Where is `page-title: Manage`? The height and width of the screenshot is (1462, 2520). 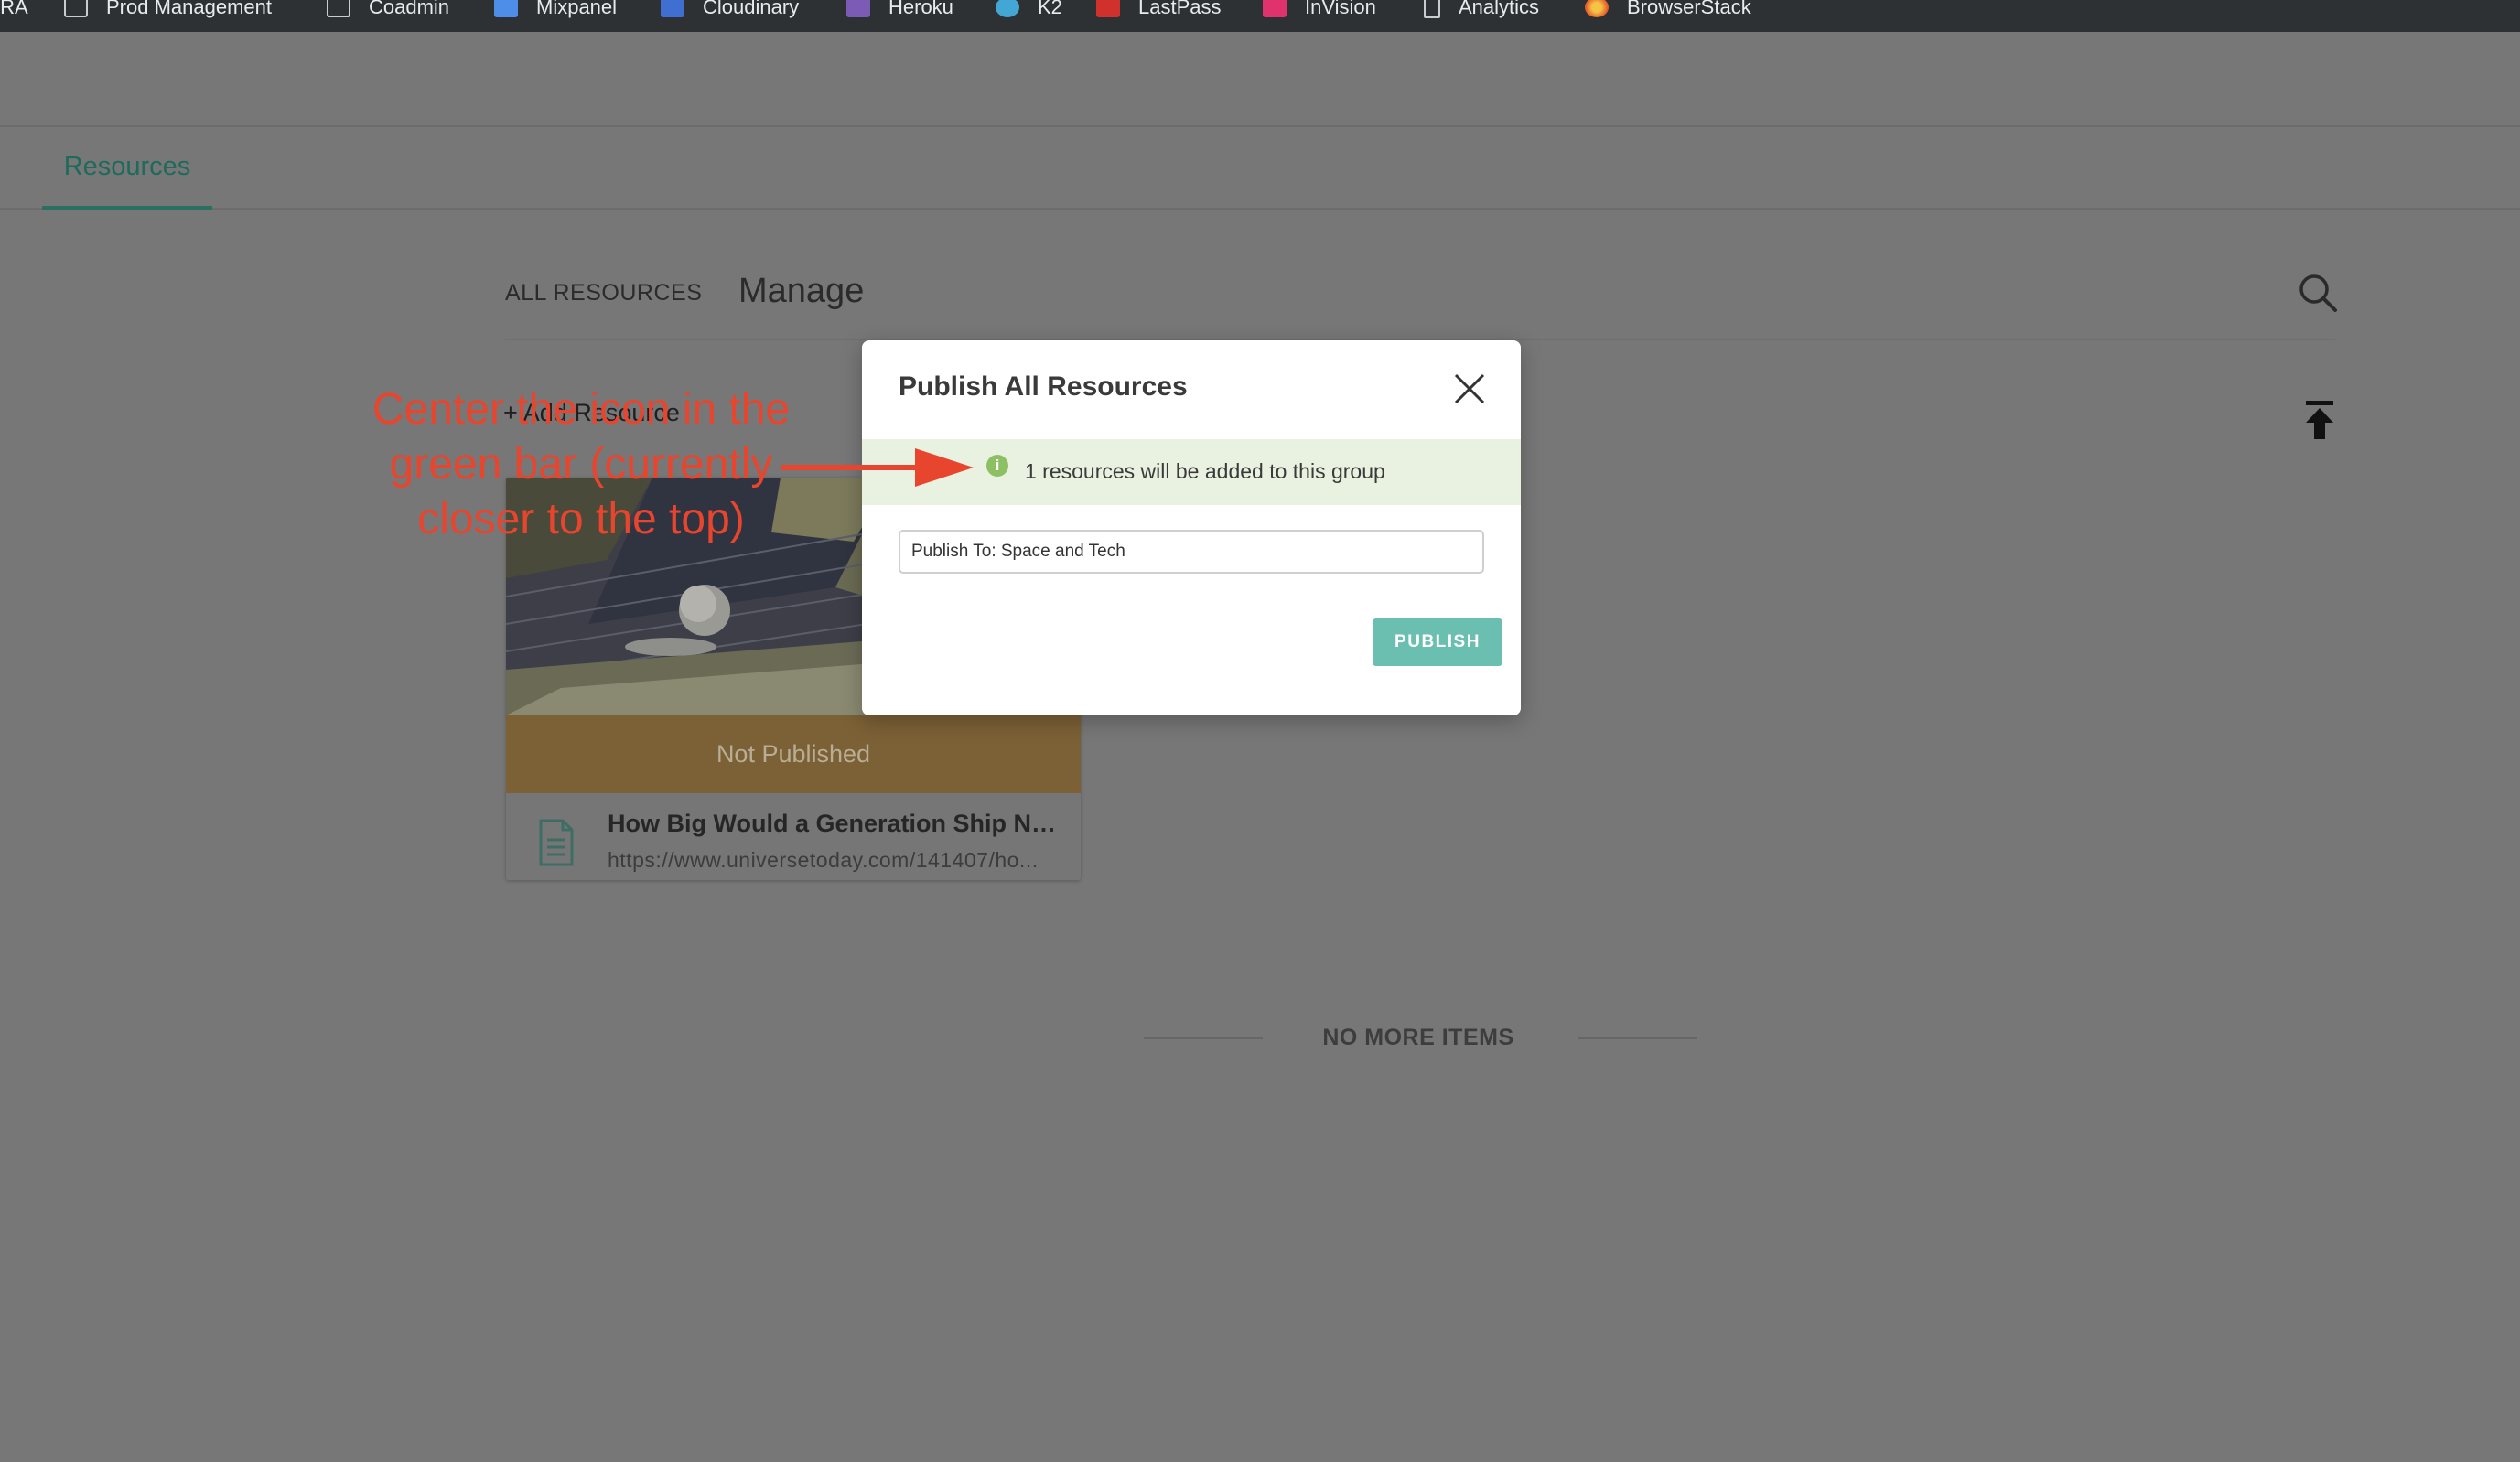
page-title: Manage is located at coordinates (801, 291).